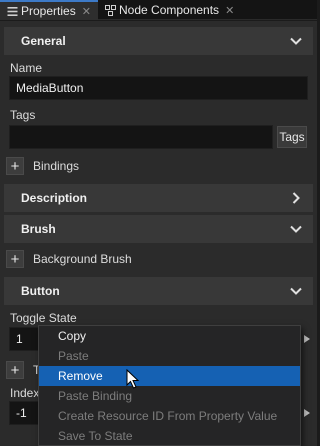 The image size is (320, 446). What do you see at coordinates (158, 291) in the screenshot?
I see `section-button-header: Button` at bounding box center [158, 291].